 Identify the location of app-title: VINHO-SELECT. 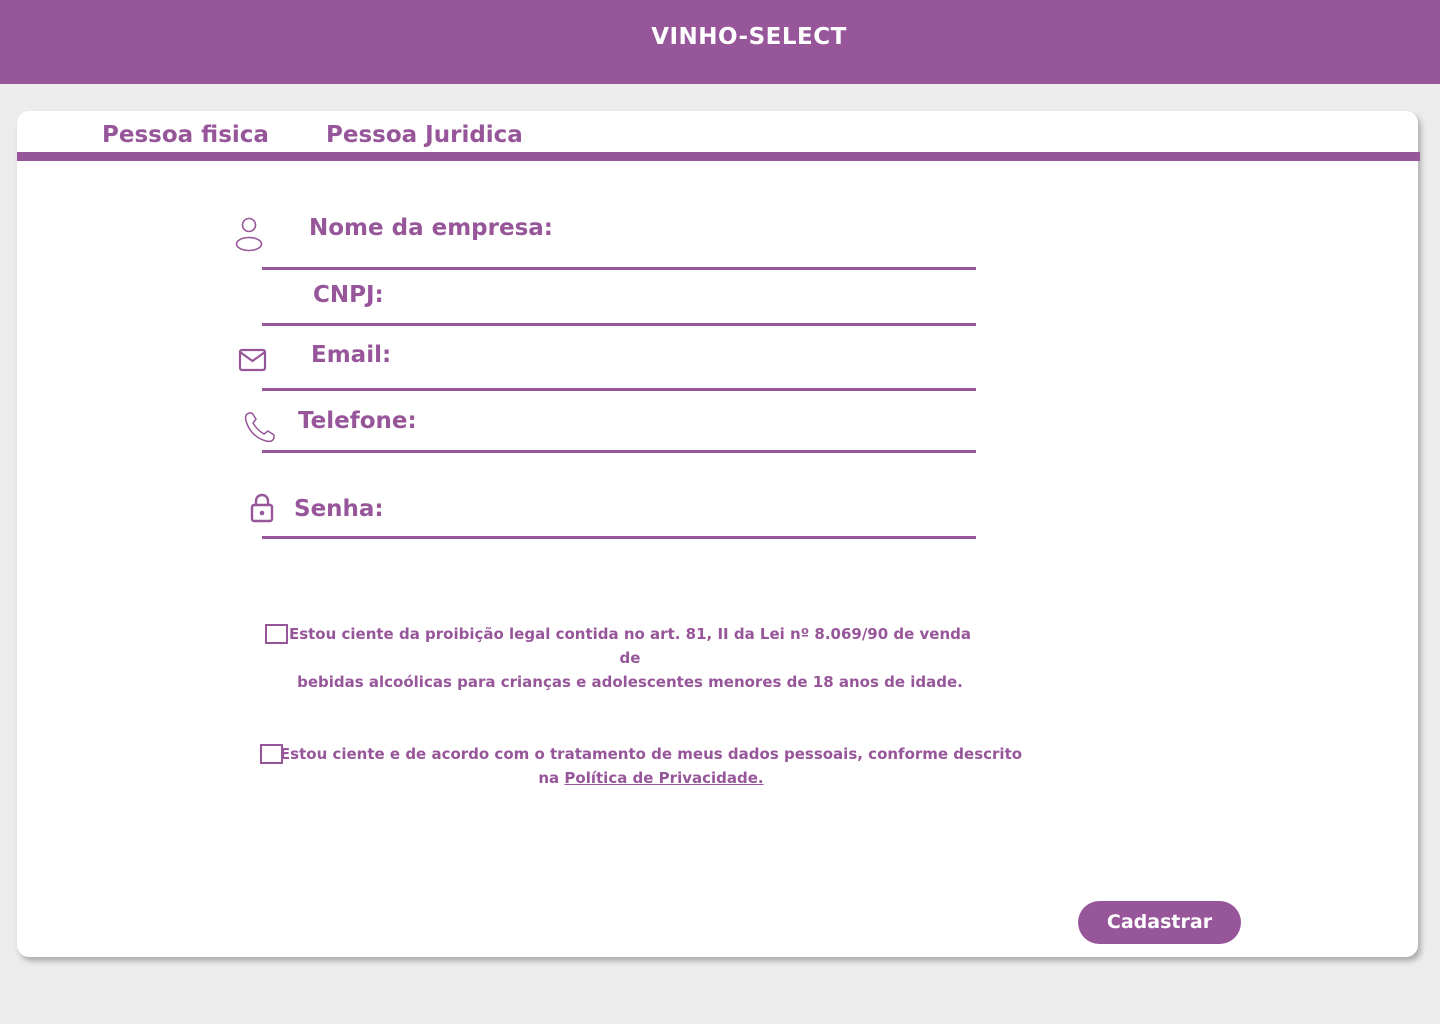
(749, 37).